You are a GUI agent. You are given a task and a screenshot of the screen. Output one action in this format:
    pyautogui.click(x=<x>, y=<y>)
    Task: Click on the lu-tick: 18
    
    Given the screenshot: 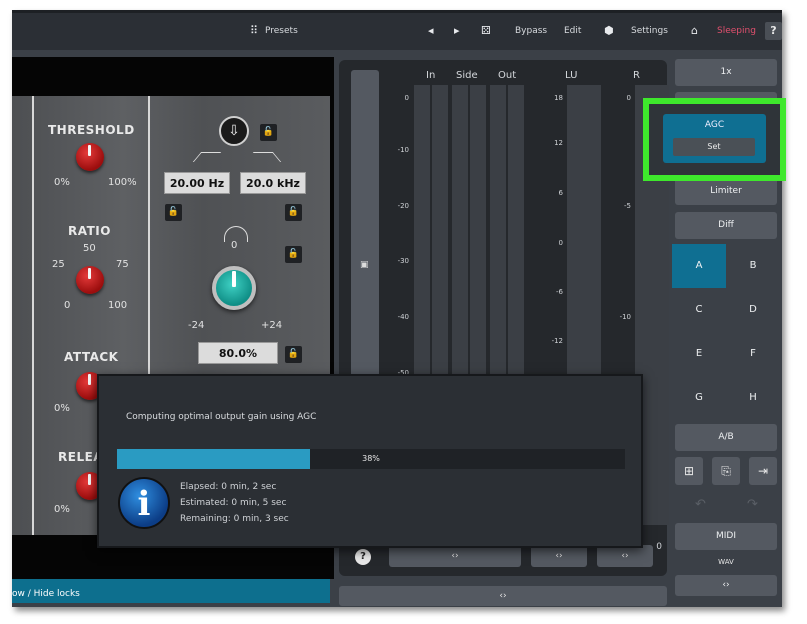 What is the action you would take?
    pyautogui.click(x=558, y=98)
    